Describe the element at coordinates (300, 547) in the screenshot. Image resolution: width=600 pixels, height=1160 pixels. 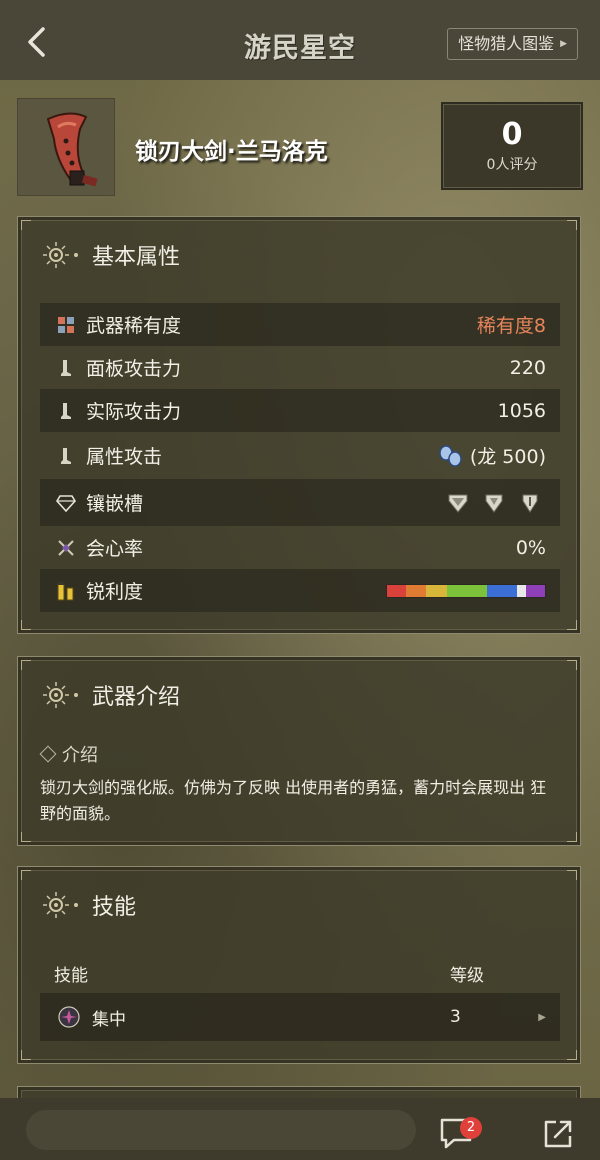
I see `attr-row-affinity: 会心率 0%` at that location.